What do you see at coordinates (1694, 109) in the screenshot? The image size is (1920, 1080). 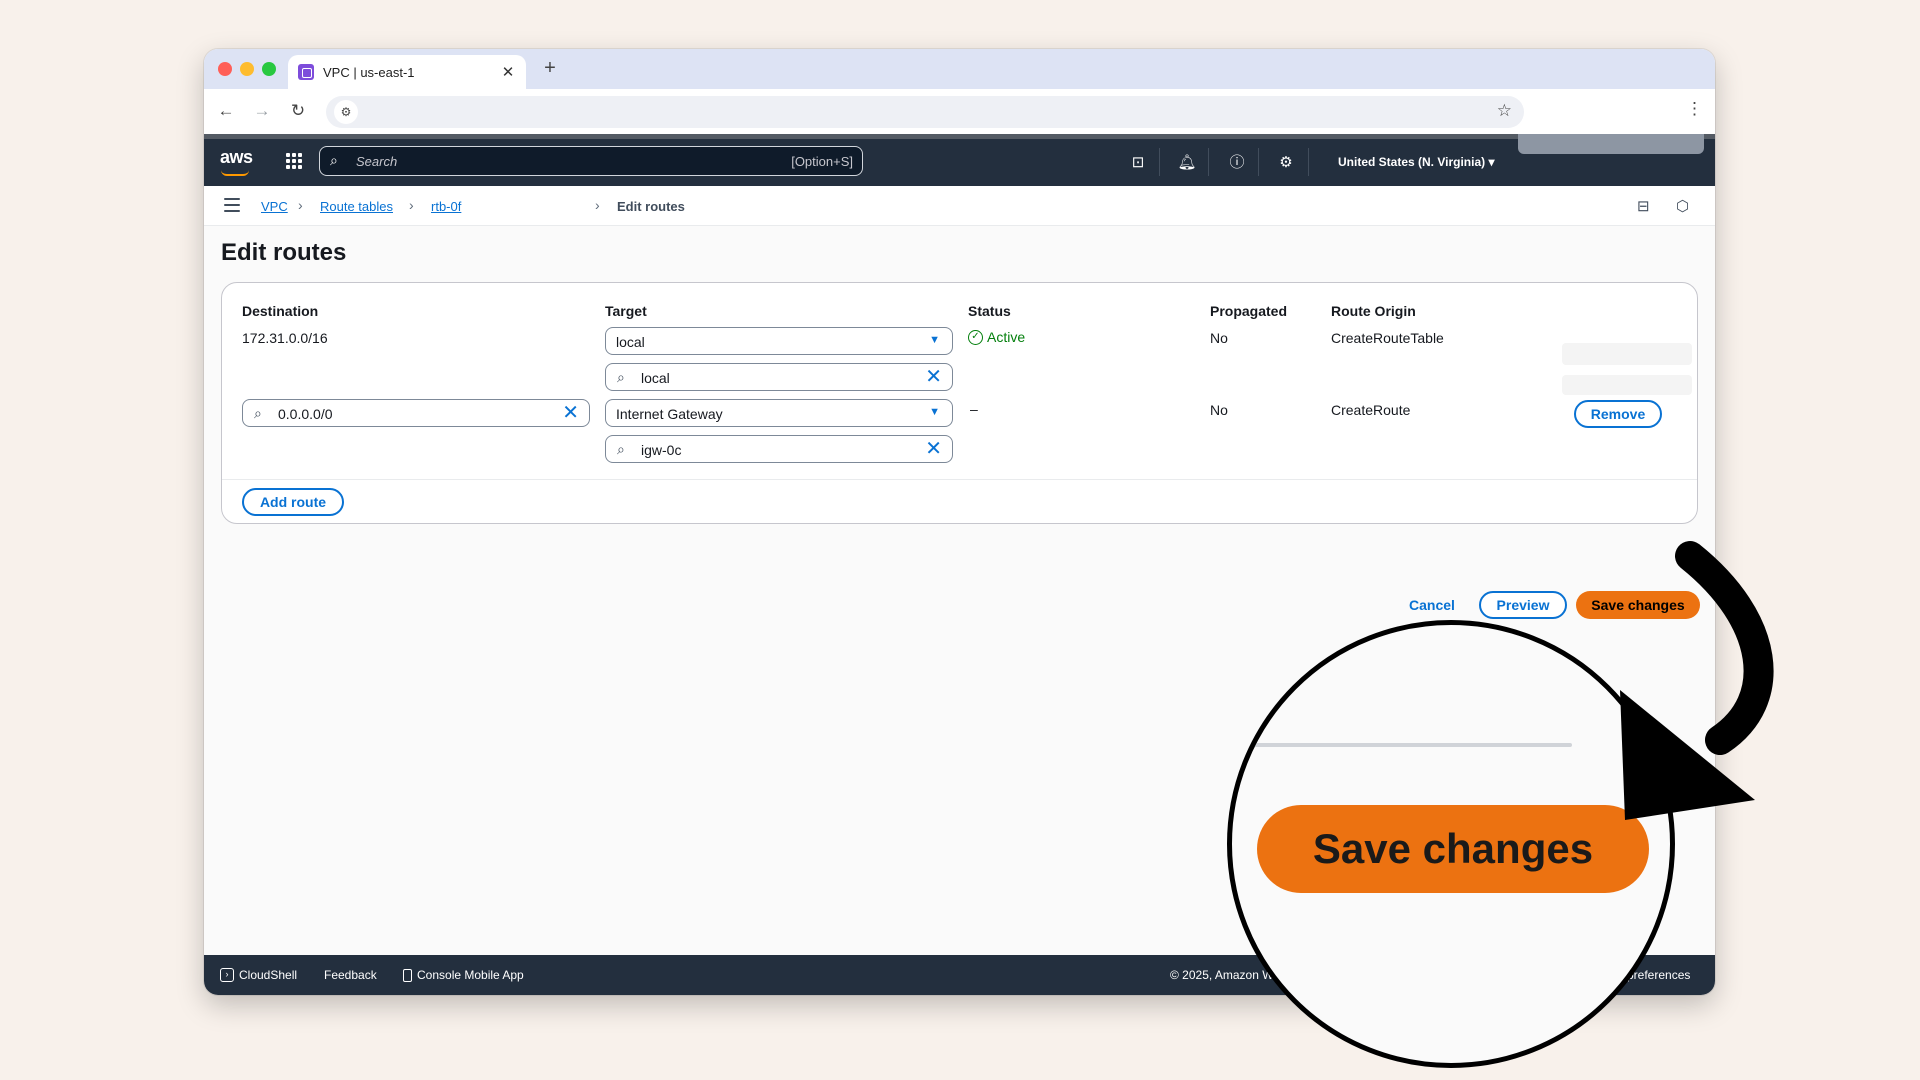 I see `browser-menu-icon: ⋮` at bounding box center [1694, 109].